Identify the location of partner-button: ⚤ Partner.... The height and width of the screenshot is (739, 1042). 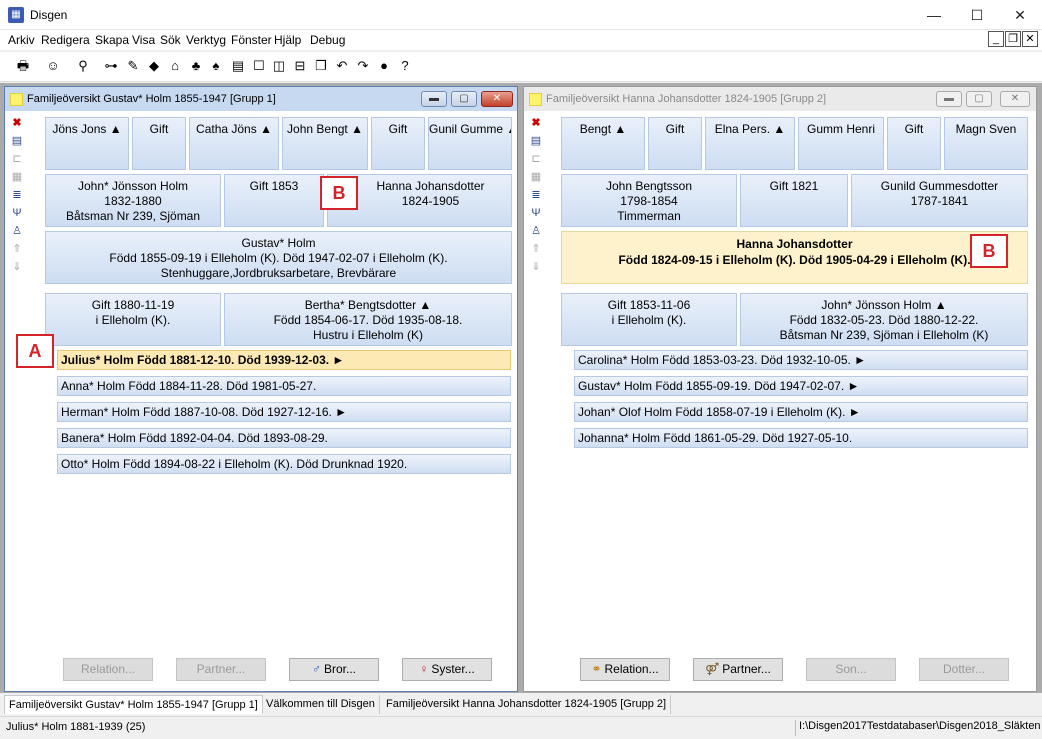
(738, 669).